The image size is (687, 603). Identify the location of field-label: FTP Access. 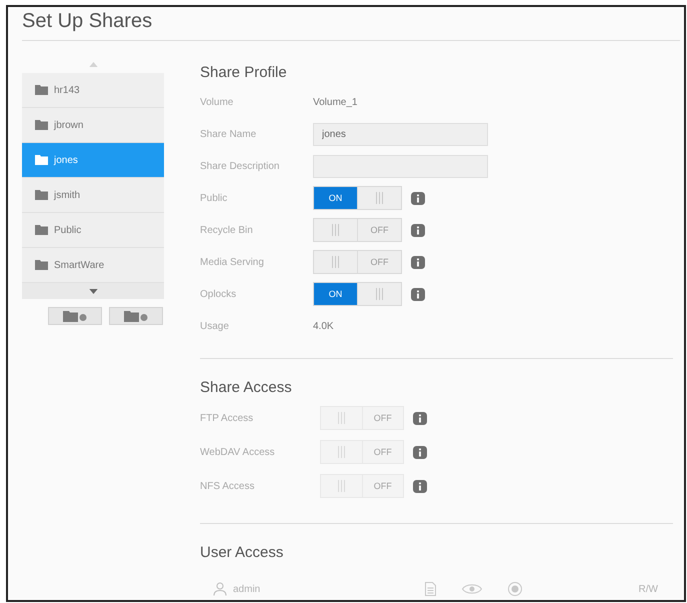
(227, 418).